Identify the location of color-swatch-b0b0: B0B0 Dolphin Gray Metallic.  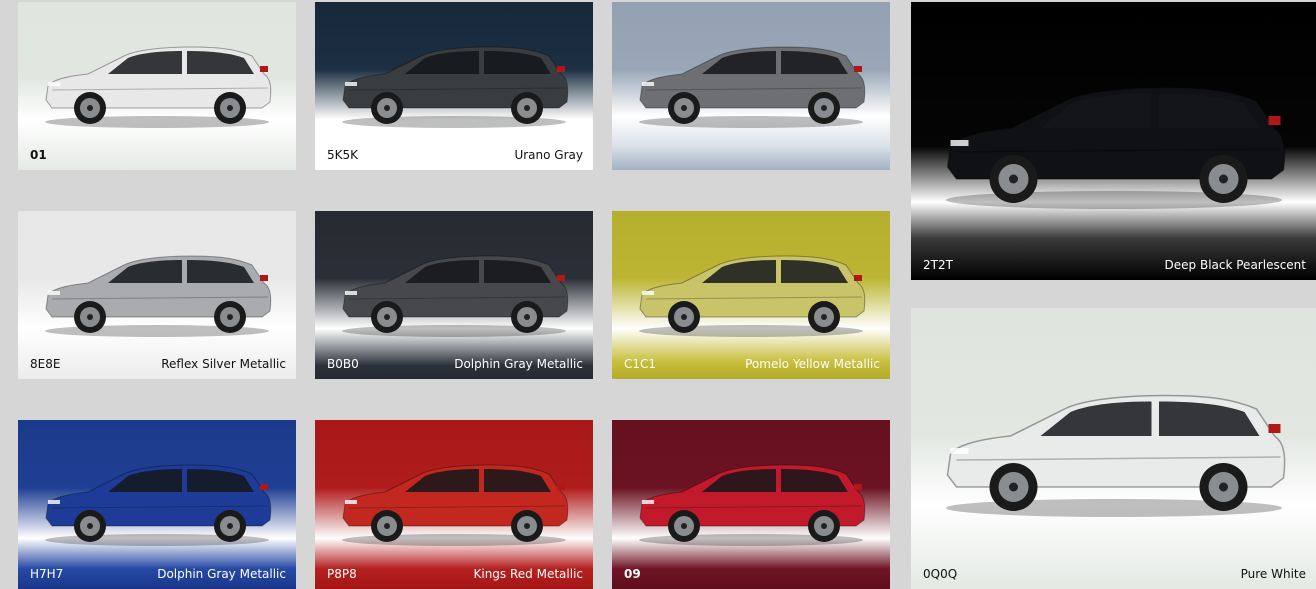
(454, 295).